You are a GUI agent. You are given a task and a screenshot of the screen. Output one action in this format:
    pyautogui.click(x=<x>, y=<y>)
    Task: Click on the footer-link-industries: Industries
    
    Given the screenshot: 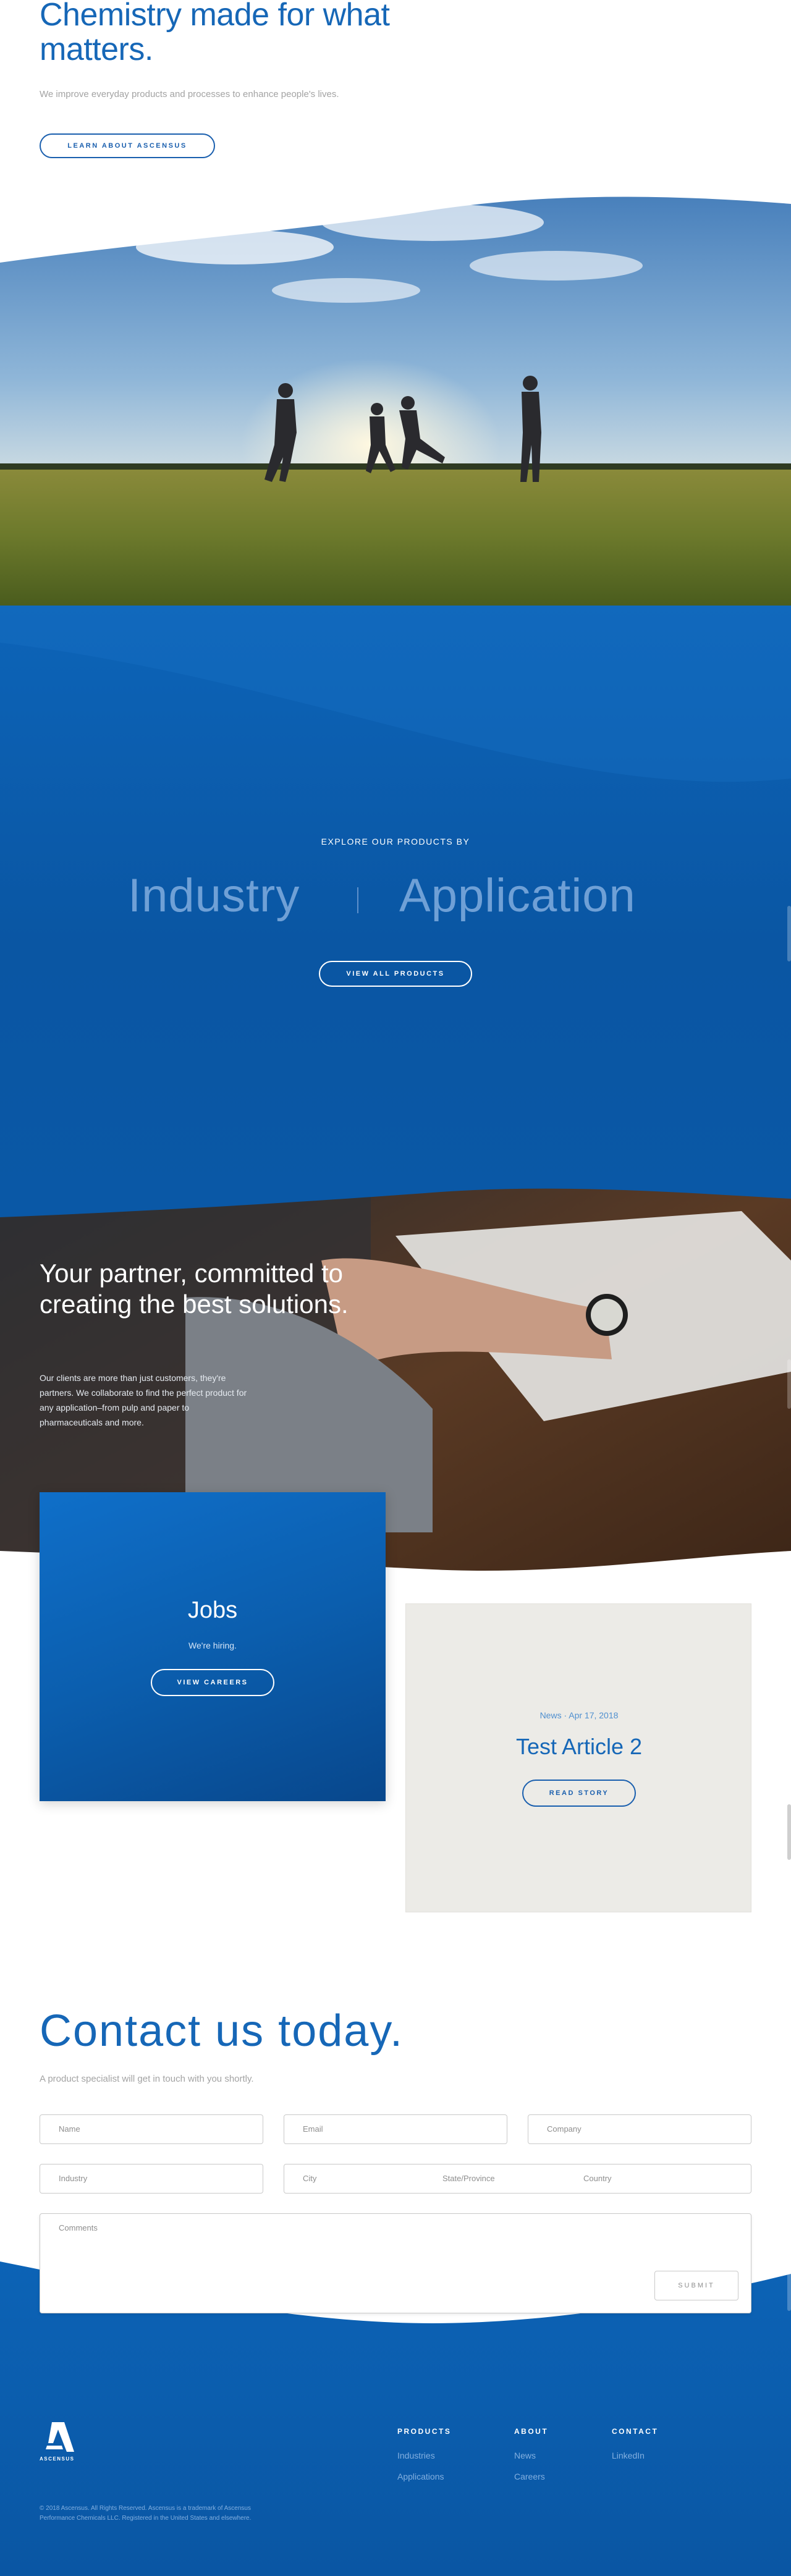 What is the action you would take?
    pyautogui.click(x=416, y=2455)
    